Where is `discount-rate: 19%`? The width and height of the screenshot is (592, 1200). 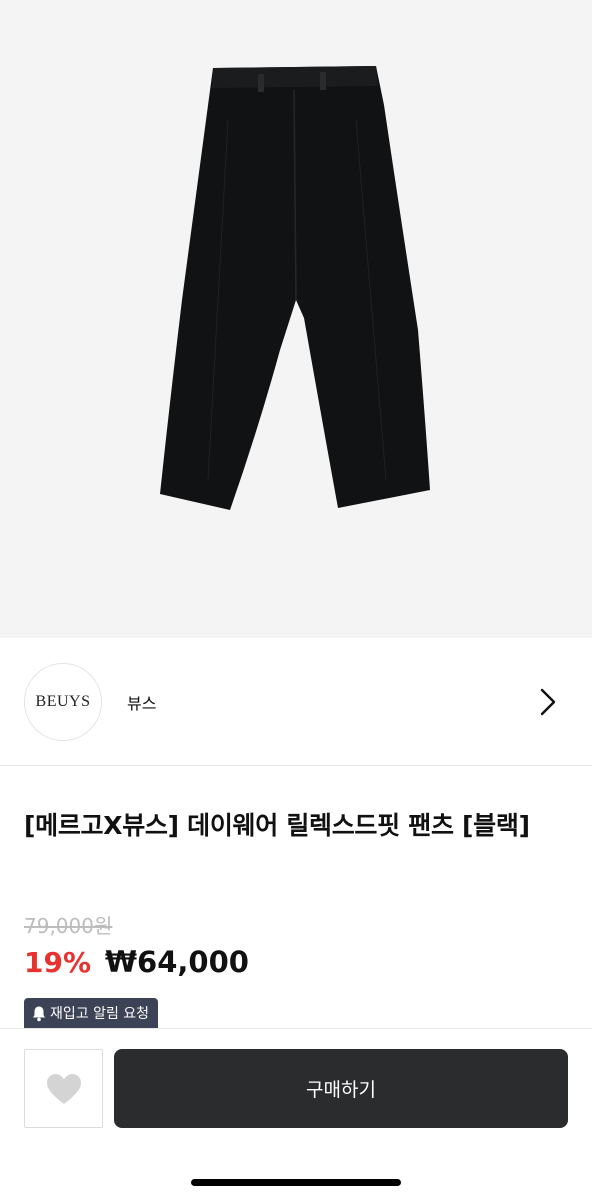 discount-rate: 19% is located at coordinates (58, 962).